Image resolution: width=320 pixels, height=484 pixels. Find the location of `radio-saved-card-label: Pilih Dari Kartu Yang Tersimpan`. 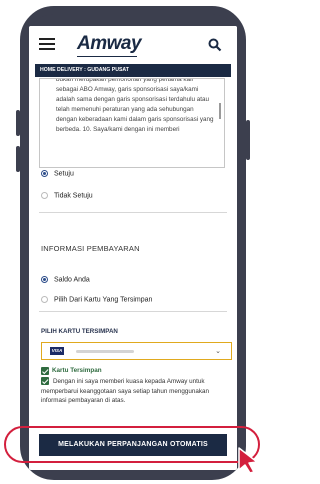

radio-saved-card-label: Pilih Dari Kartu Yang Tersimpan is located at coordinates (103, 300).